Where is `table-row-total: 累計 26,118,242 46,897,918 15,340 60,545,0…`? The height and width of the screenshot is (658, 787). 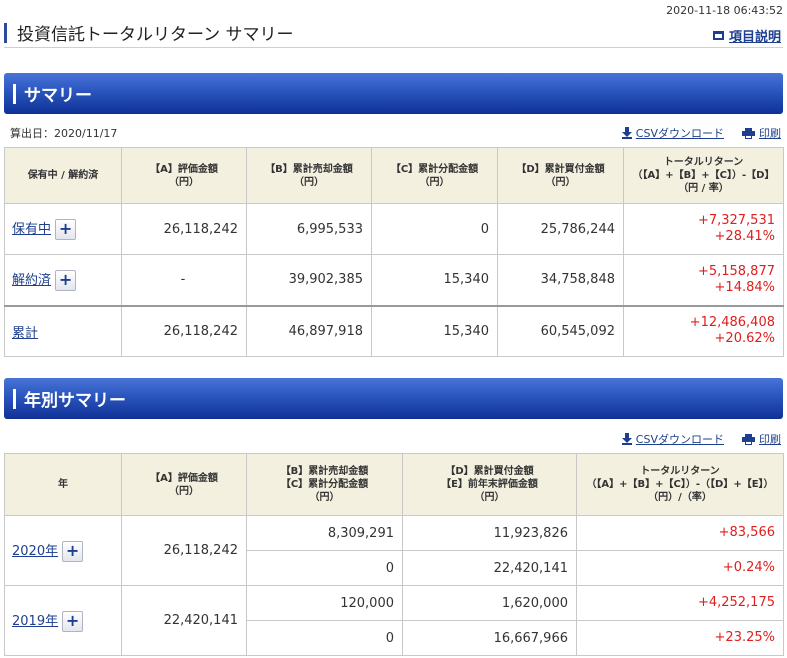 table-row-total: 累計 26,118,242 46,897,918 15,340 60,545,0… is located at coordinates (394, 330).